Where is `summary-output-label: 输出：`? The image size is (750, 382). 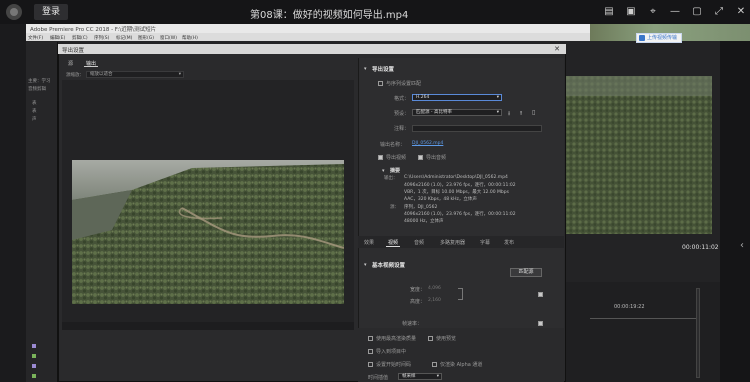 summary-output-label: 输出： is located at coordinates (391, 178).